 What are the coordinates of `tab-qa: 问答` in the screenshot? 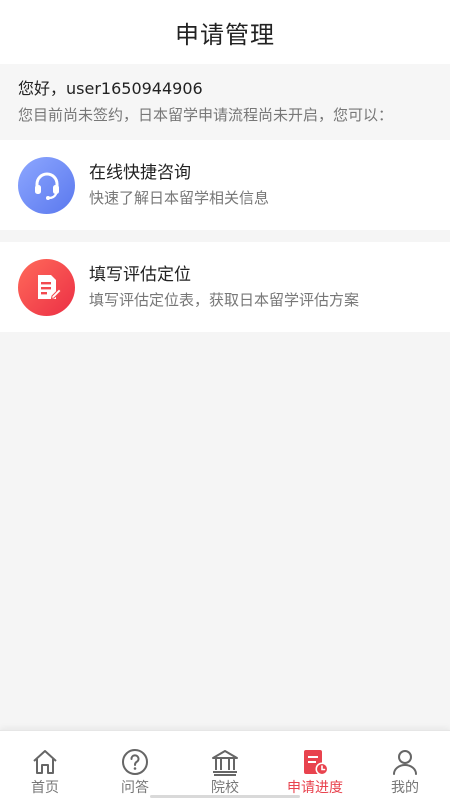 It's located at (135, 765).